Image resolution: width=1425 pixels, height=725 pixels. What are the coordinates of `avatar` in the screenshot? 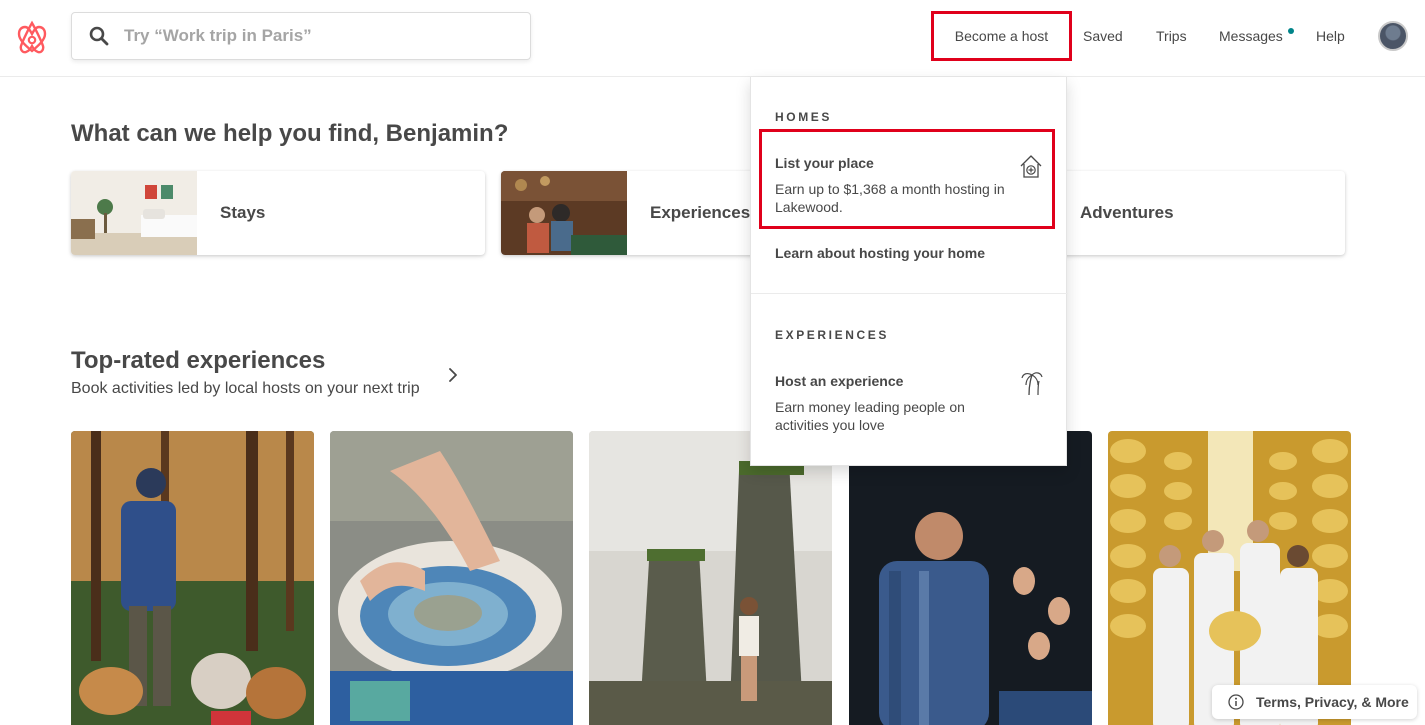 It's located at (1393, 36).